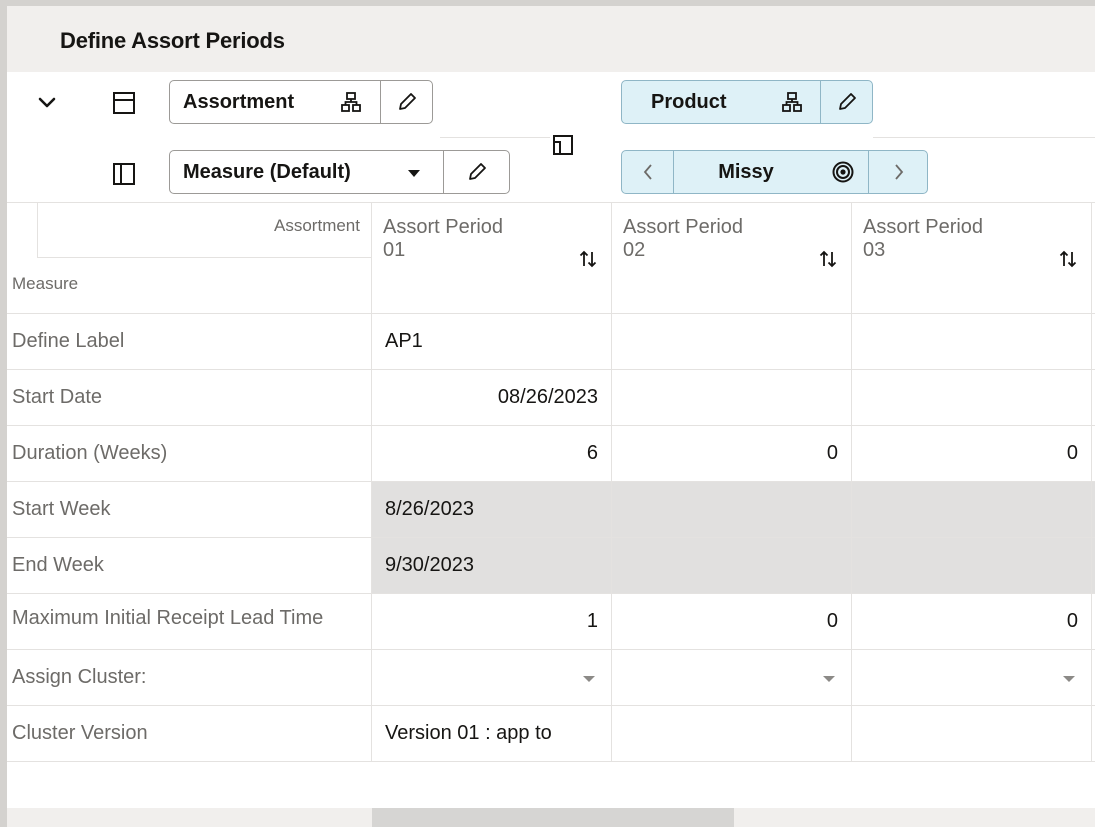  I want to click on row-axis-icon, so click(124, 103).